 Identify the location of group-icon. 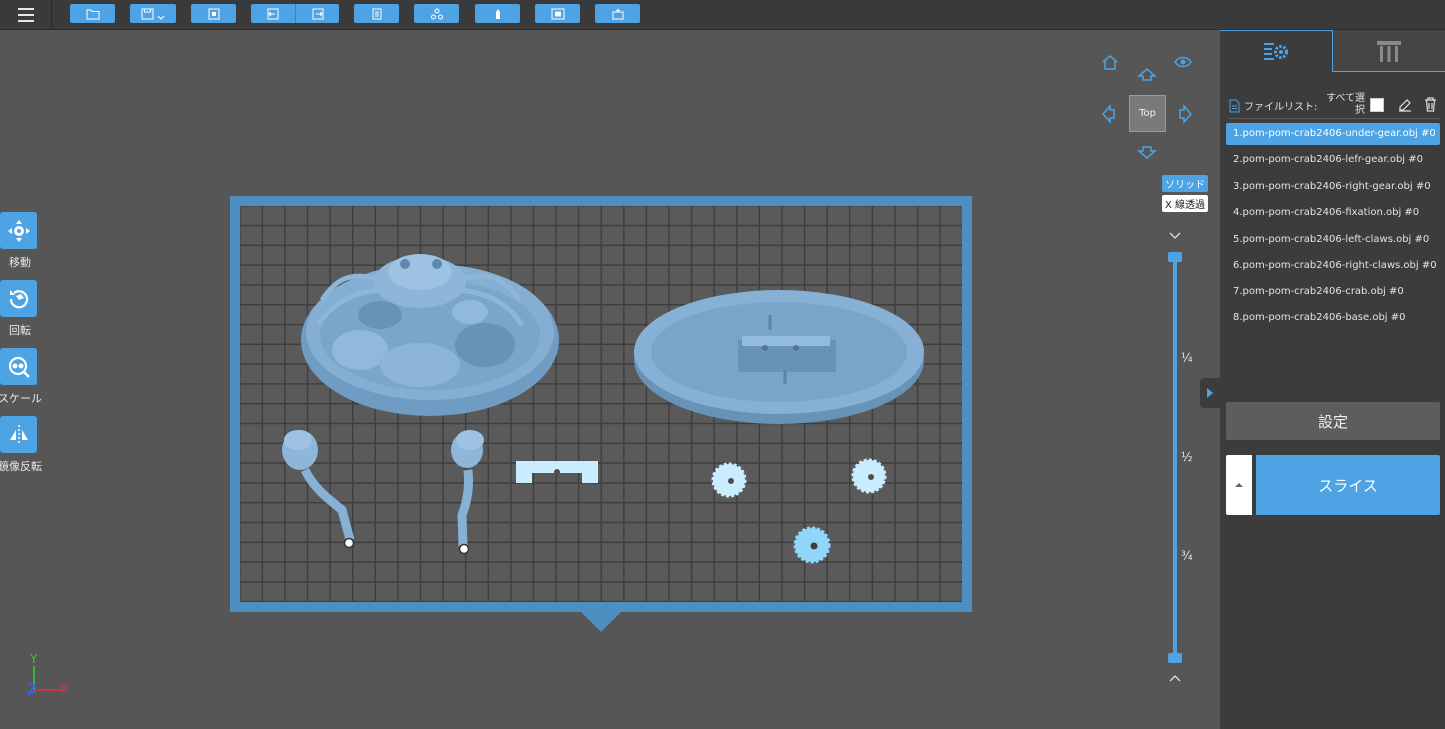
(436, 13).